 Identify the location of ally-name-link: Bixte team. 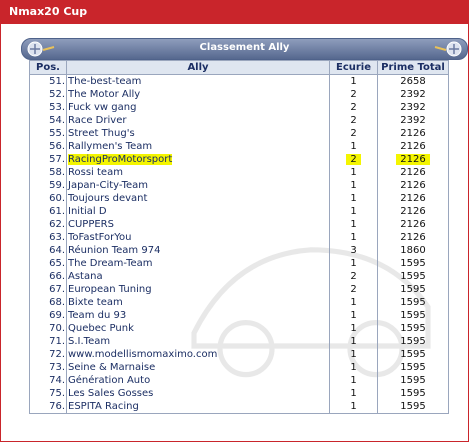
(198, 302).